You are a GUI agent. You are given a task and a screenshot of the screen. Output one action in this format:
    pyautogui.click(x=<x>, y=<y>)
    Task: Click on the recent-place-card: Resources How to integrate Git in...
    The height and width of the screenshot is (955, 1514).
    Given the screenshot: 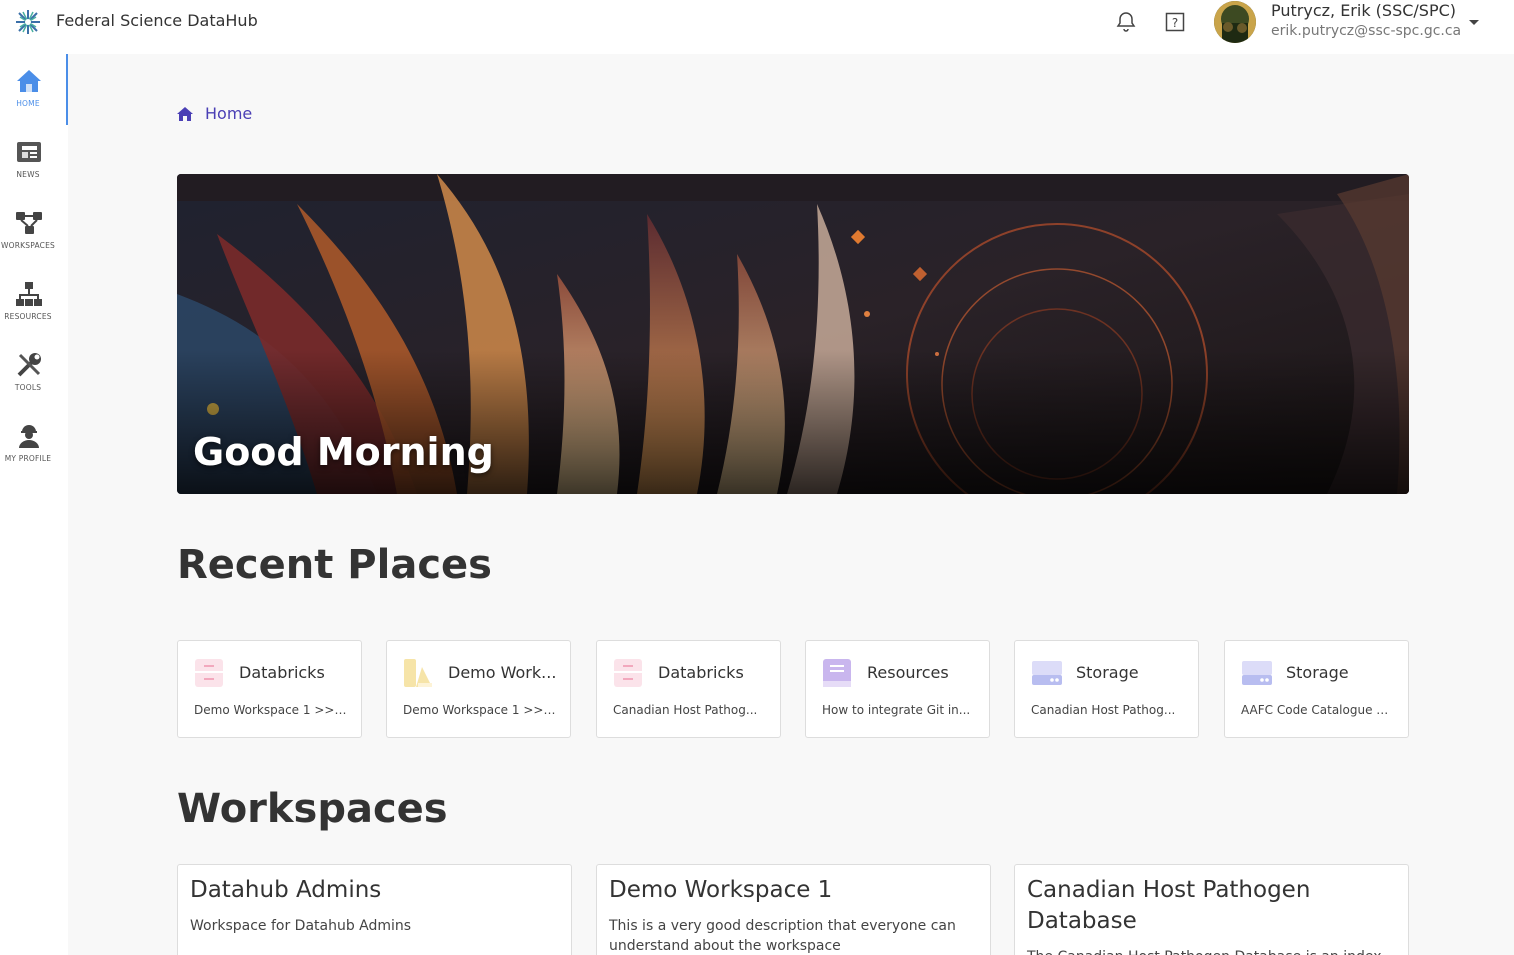 What is the action you would take?
    pyautogui.click(x=897, y=689)
    